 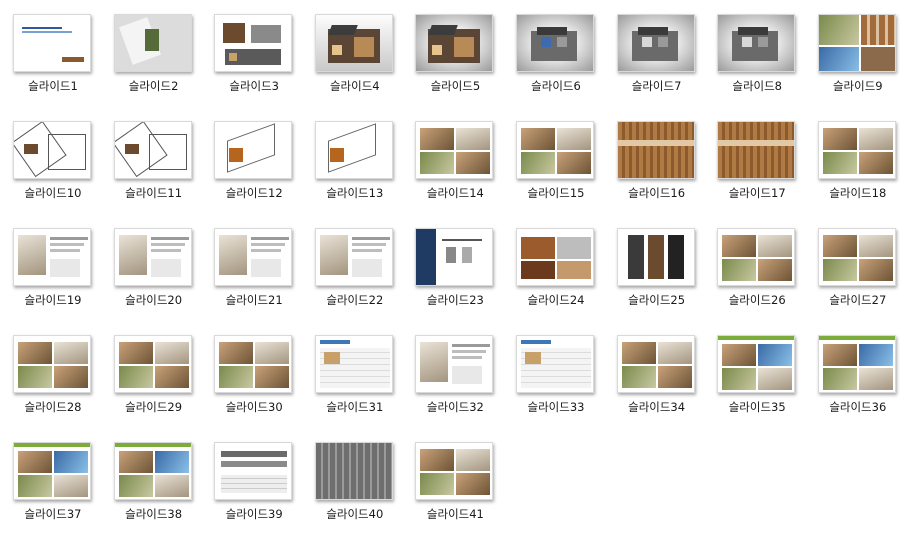 What do you see at coordinates (759, 64) in the screenshot?
I see `slide-thumbnail-item: 슬라이드8` at bounding box center [759, 64].